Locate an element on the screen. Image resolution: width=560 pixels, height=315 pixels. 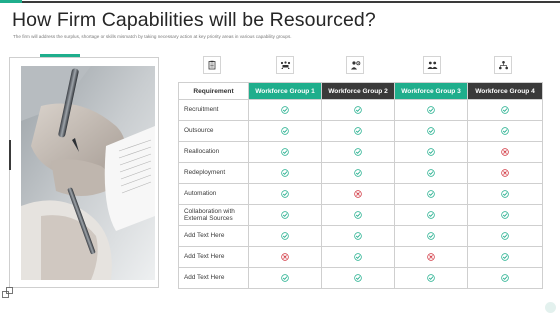
team-meeting-icon is located at coordinates (285, 65).